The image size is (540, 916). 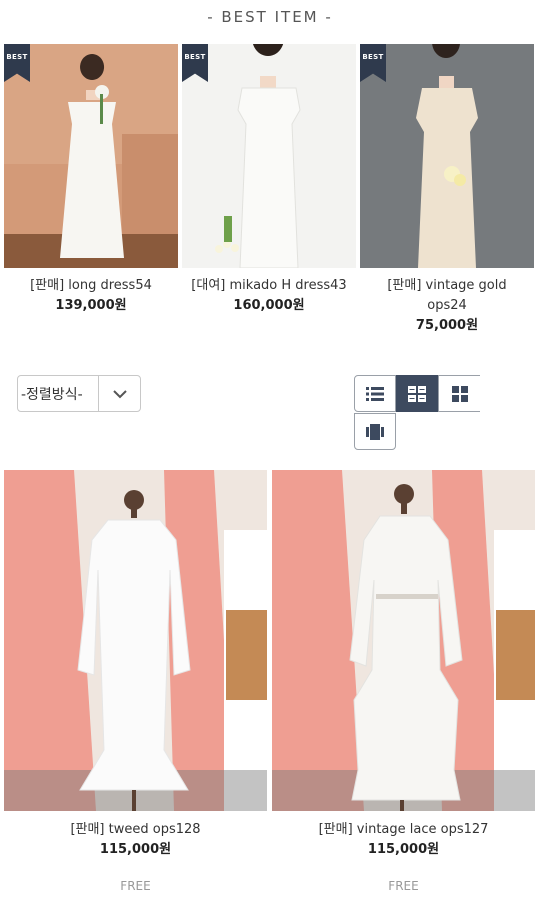 What do you see at coordinates (447, 325) in the screenshot?
I see `product-price: 75,000원` at bounding box center [447, 325].